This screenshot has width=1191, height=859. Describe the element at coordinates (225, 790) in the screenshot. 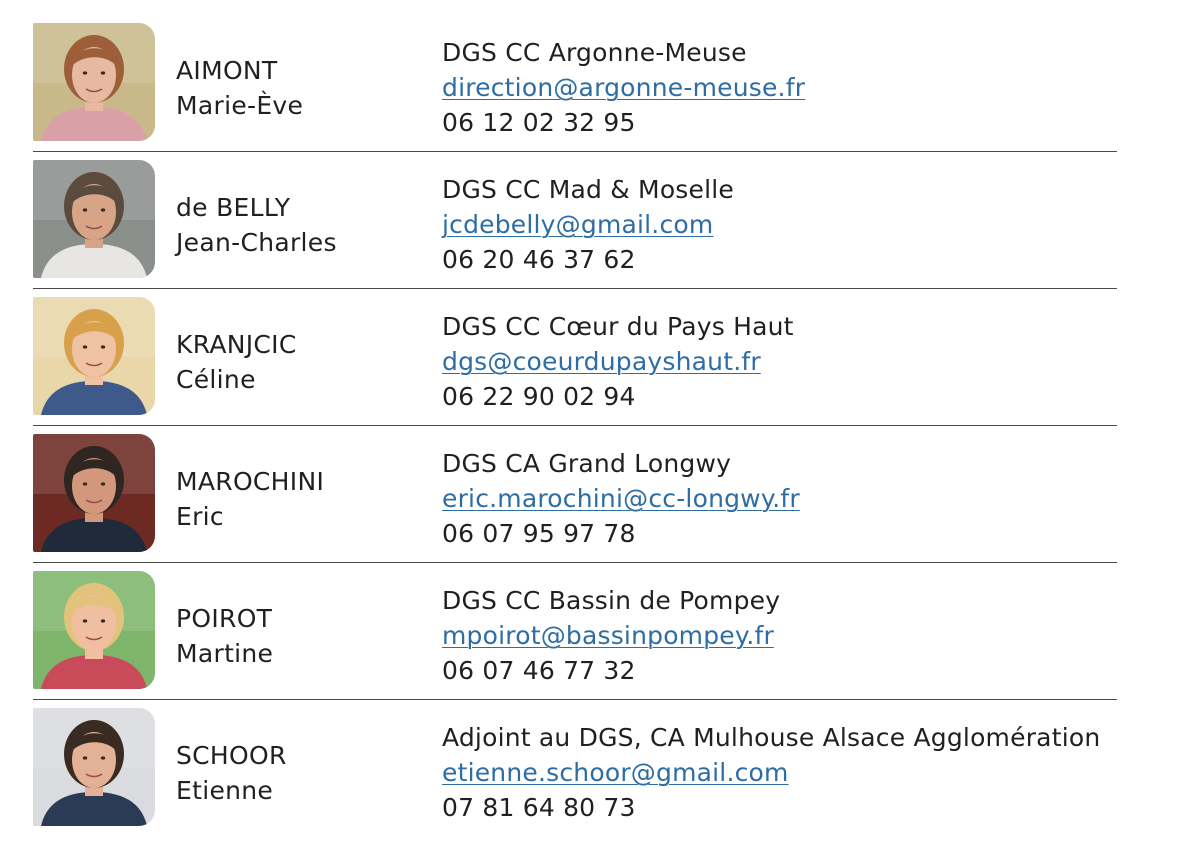

I see `first-name: Etienne` at that location.